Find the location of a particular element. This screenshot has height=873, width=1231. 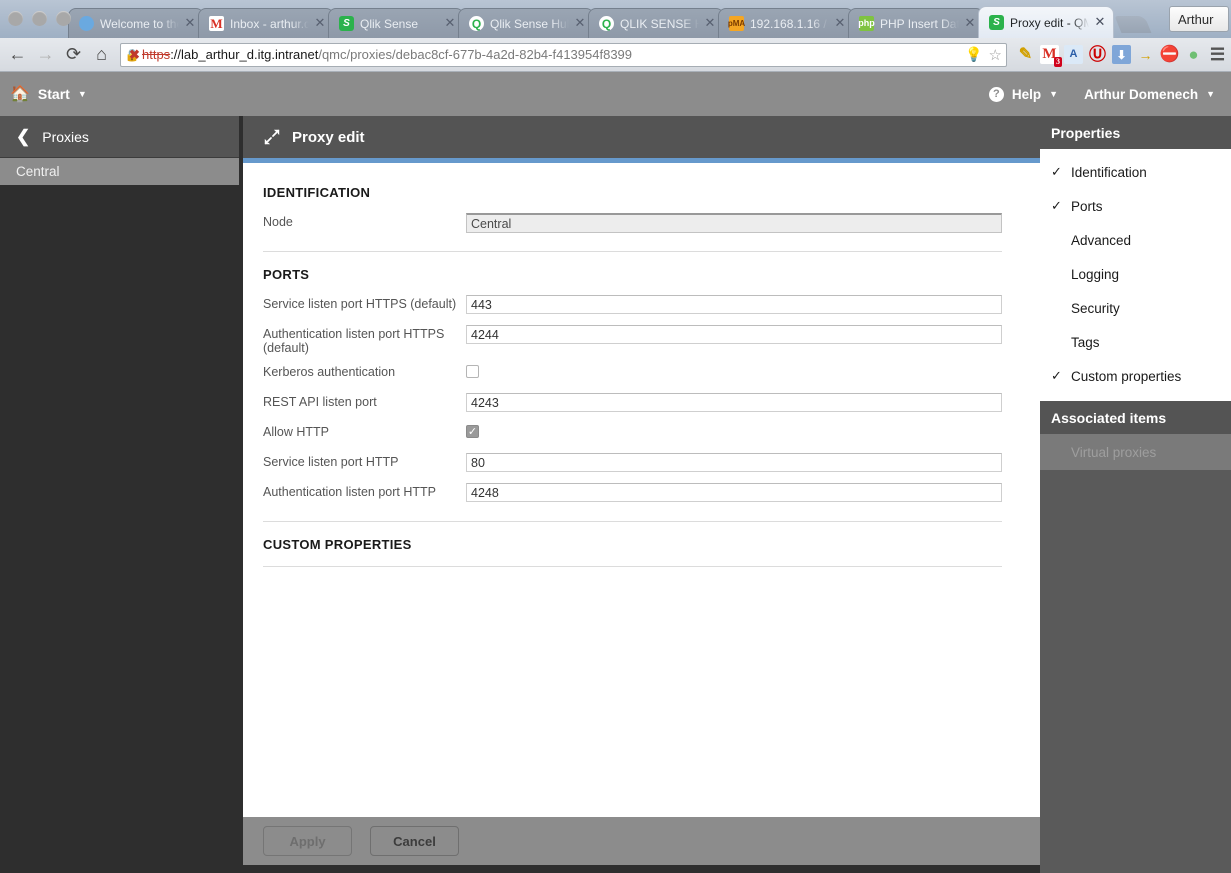

property-item: Logging is located at coordinates (1135, 274).